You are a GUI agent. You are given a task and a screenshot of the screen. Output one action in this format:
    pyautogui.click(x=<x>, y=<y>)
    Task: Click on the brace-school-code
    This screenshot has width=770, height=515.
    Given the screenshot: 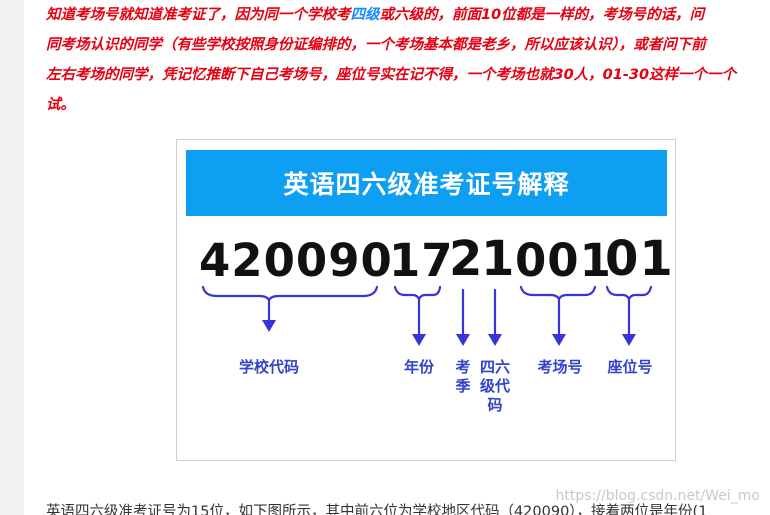 What is the action you would take?
    pyautogui.click(x=290, y=294)
    